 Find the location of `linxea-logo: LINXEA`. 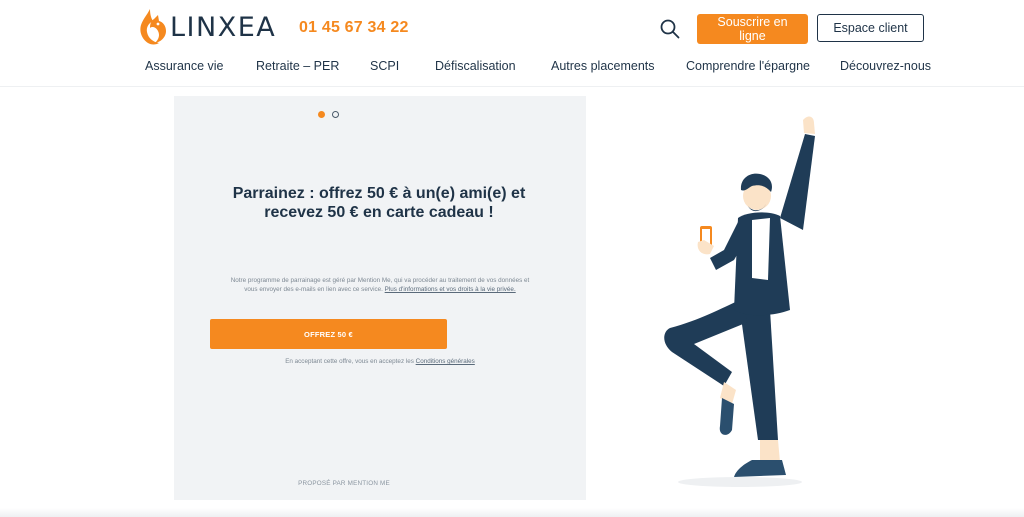

linxea-logo: LINXEA is located at coordinates (207, 27).